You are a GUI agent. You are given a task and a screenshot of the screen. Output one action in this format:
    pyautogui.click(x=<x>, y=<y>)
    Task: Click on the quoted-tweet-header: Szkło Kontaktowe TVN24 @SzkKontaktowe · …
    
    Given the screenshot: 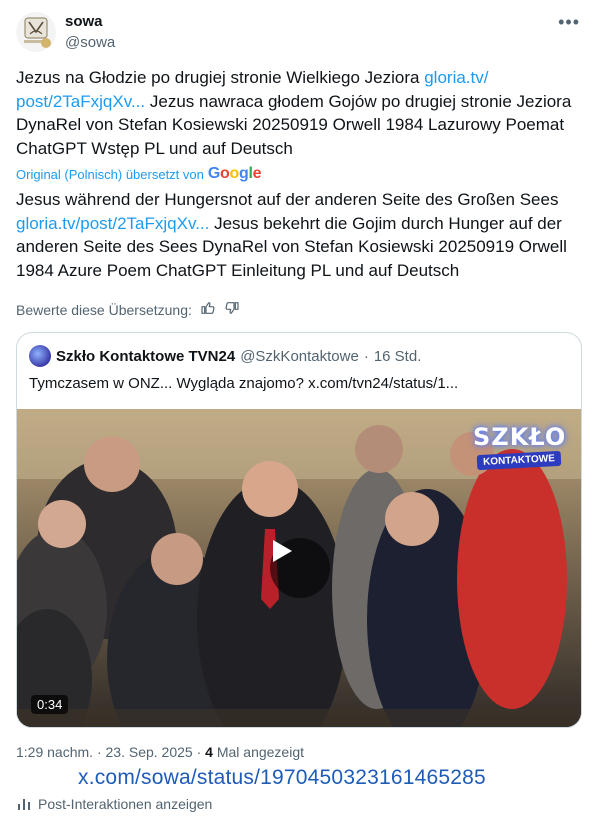 What is the action you would take?
    pyautogui.click(x=225, y=356)
    